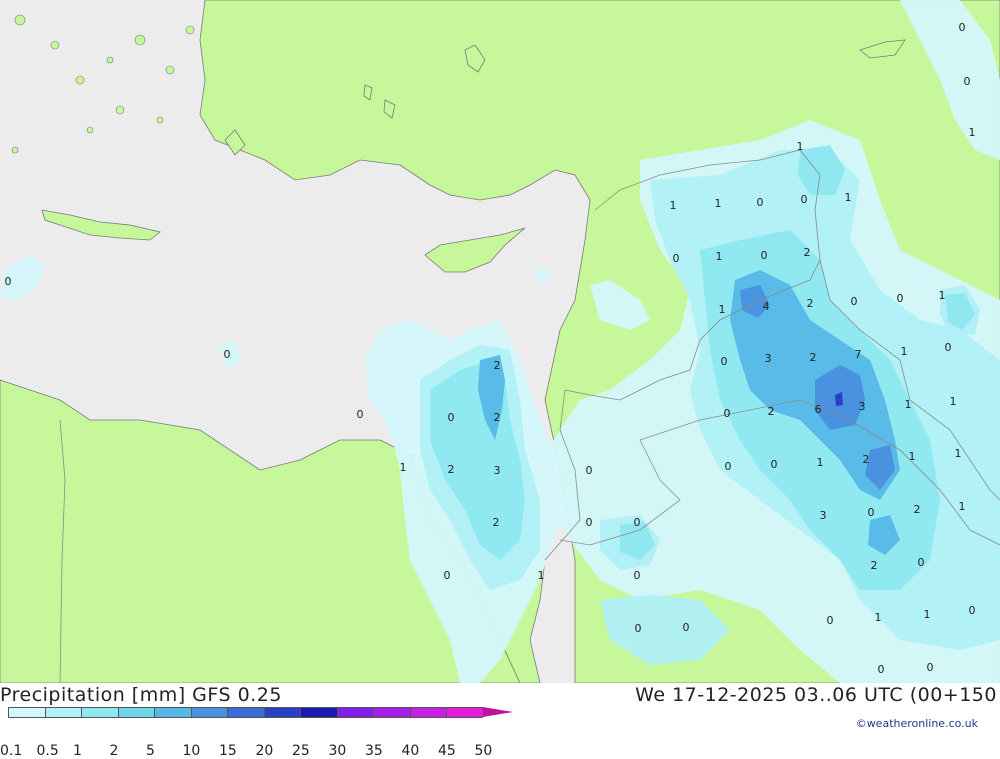 The width and height of the screenshot is (1000, 759). Describe the element at coordinates (410, 751) in the screenshot. I see `legend-label: 40` at that location.